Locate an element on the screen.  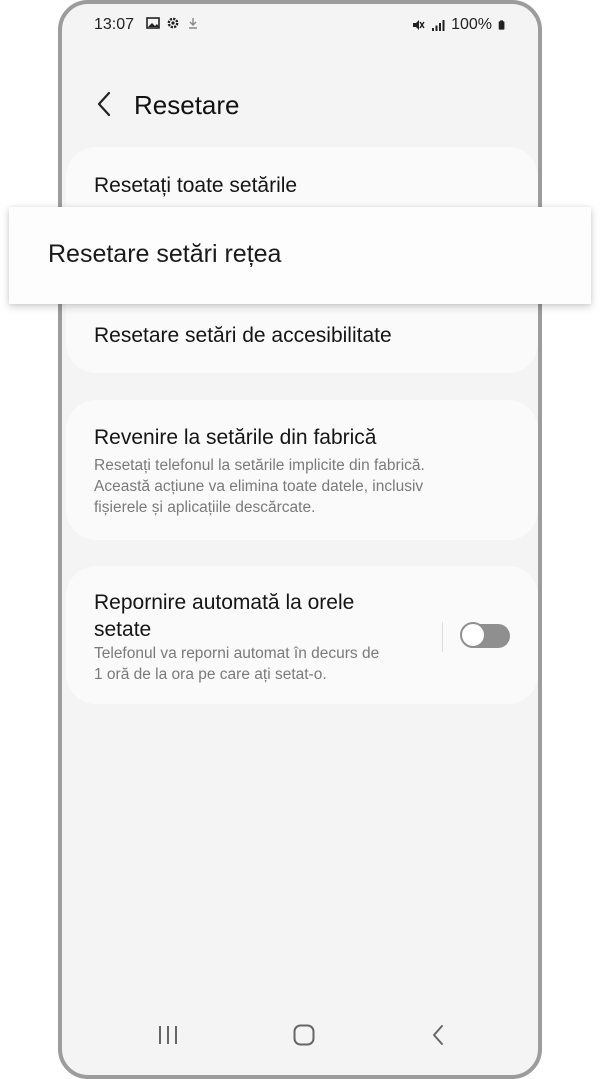
recent-apps-icon is located at coordinates (168, 1035).